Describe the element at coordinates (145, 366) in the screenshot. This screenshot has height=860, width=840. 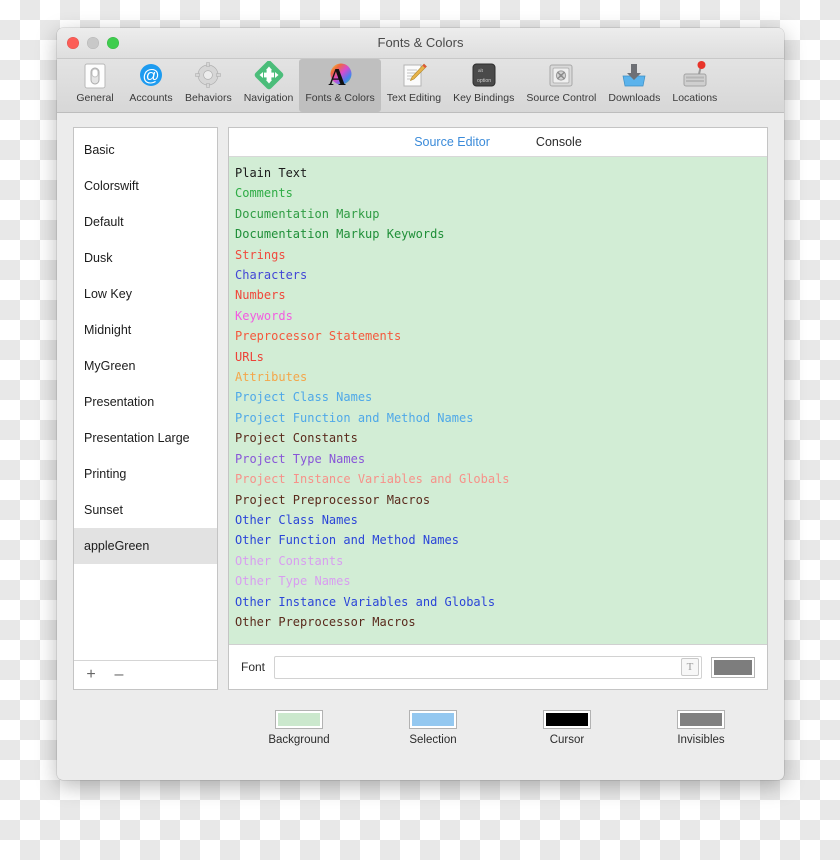
I see `theme-list-item: MyGreen` at that location.